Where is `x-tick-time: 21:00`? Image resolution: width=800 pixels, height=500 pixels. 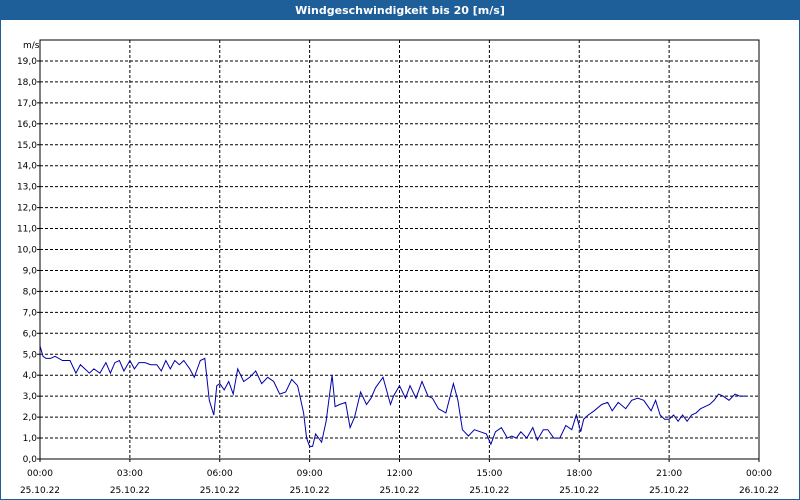 x-tick-time: 21:00 is located at coordinates (669, 474).